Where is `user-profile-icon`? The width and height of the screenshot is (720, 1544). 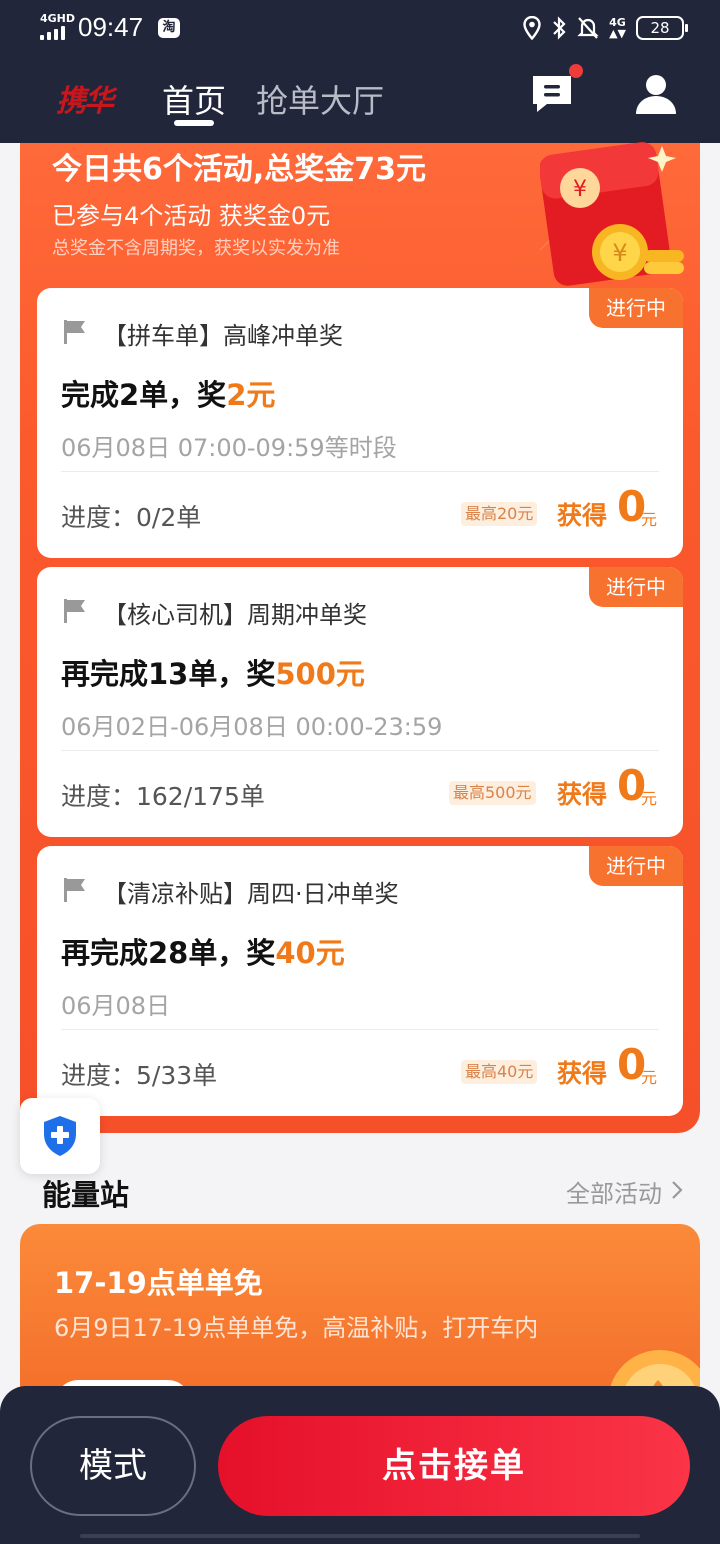 user-profile-icon is located at coordinates (656, 94).